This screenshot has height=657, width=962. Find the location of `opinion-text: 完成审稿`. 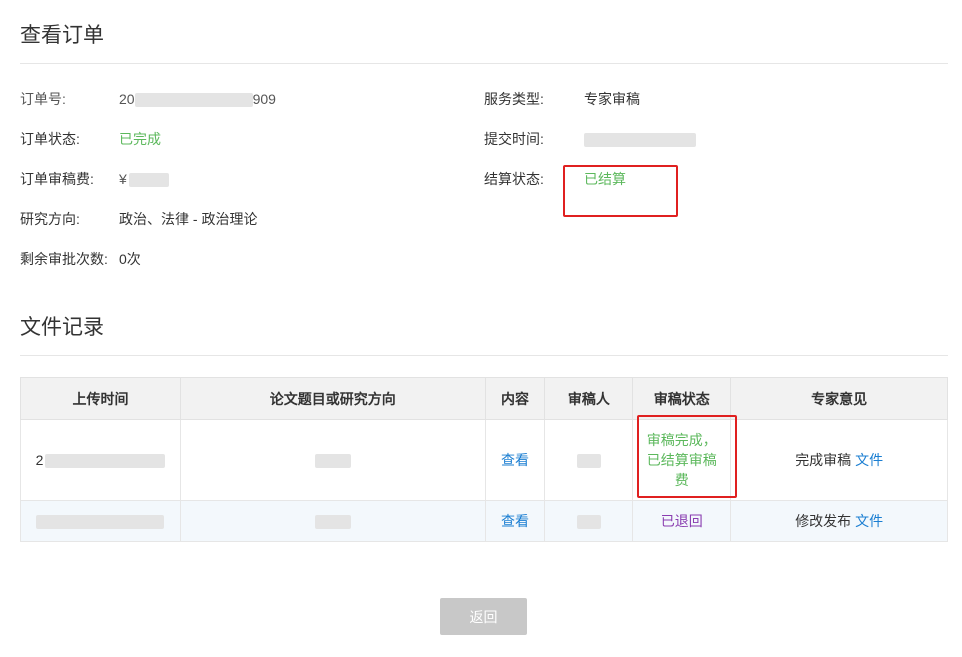

opinion-text: 完成审稿 is located at coordinates (823, 460).